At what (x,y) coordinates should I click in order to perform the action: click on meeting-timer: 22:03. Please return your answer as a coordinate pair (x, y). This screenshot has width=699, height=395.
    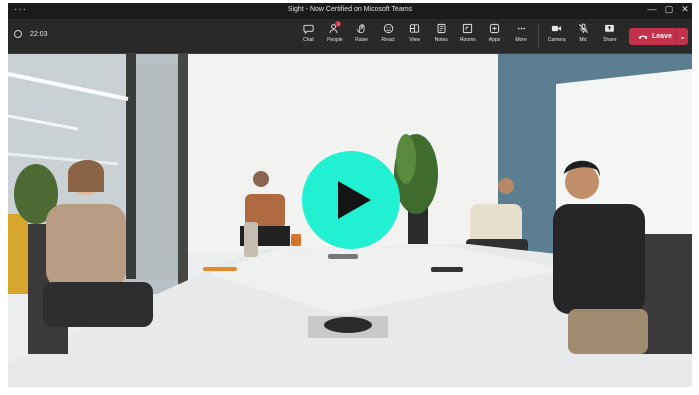
    Looking at the image, I should click on (31, 34).